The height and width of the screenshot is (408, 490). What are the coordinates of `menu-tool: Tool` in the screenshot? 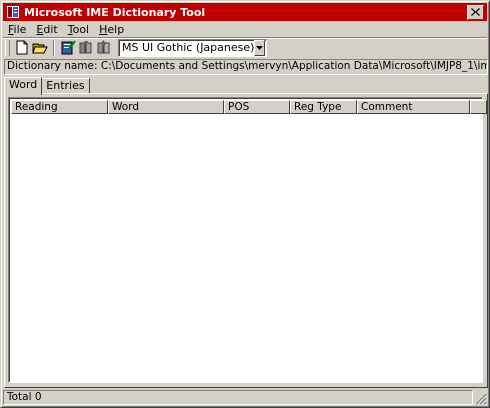 It's located at (78, 29).